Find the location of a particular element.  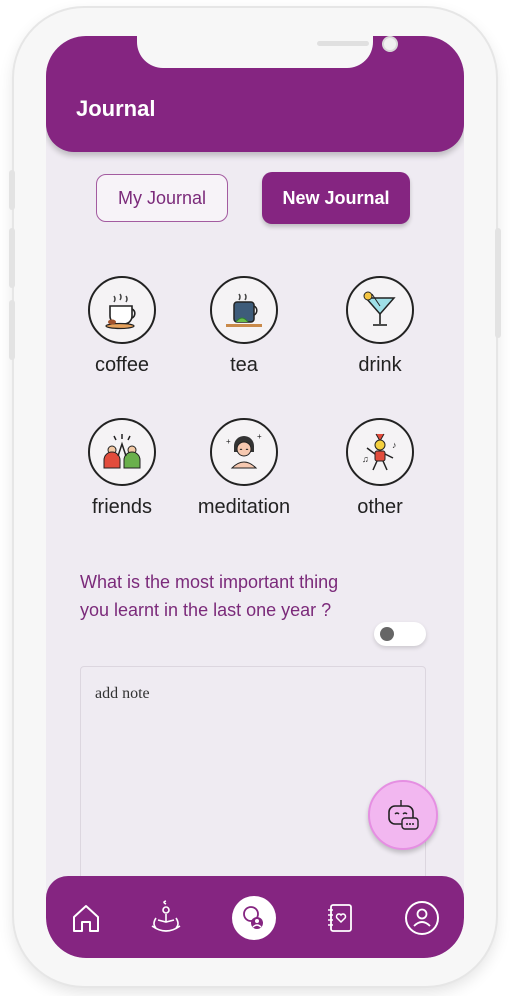

chatbot-button is located at coordinates (403, 815).